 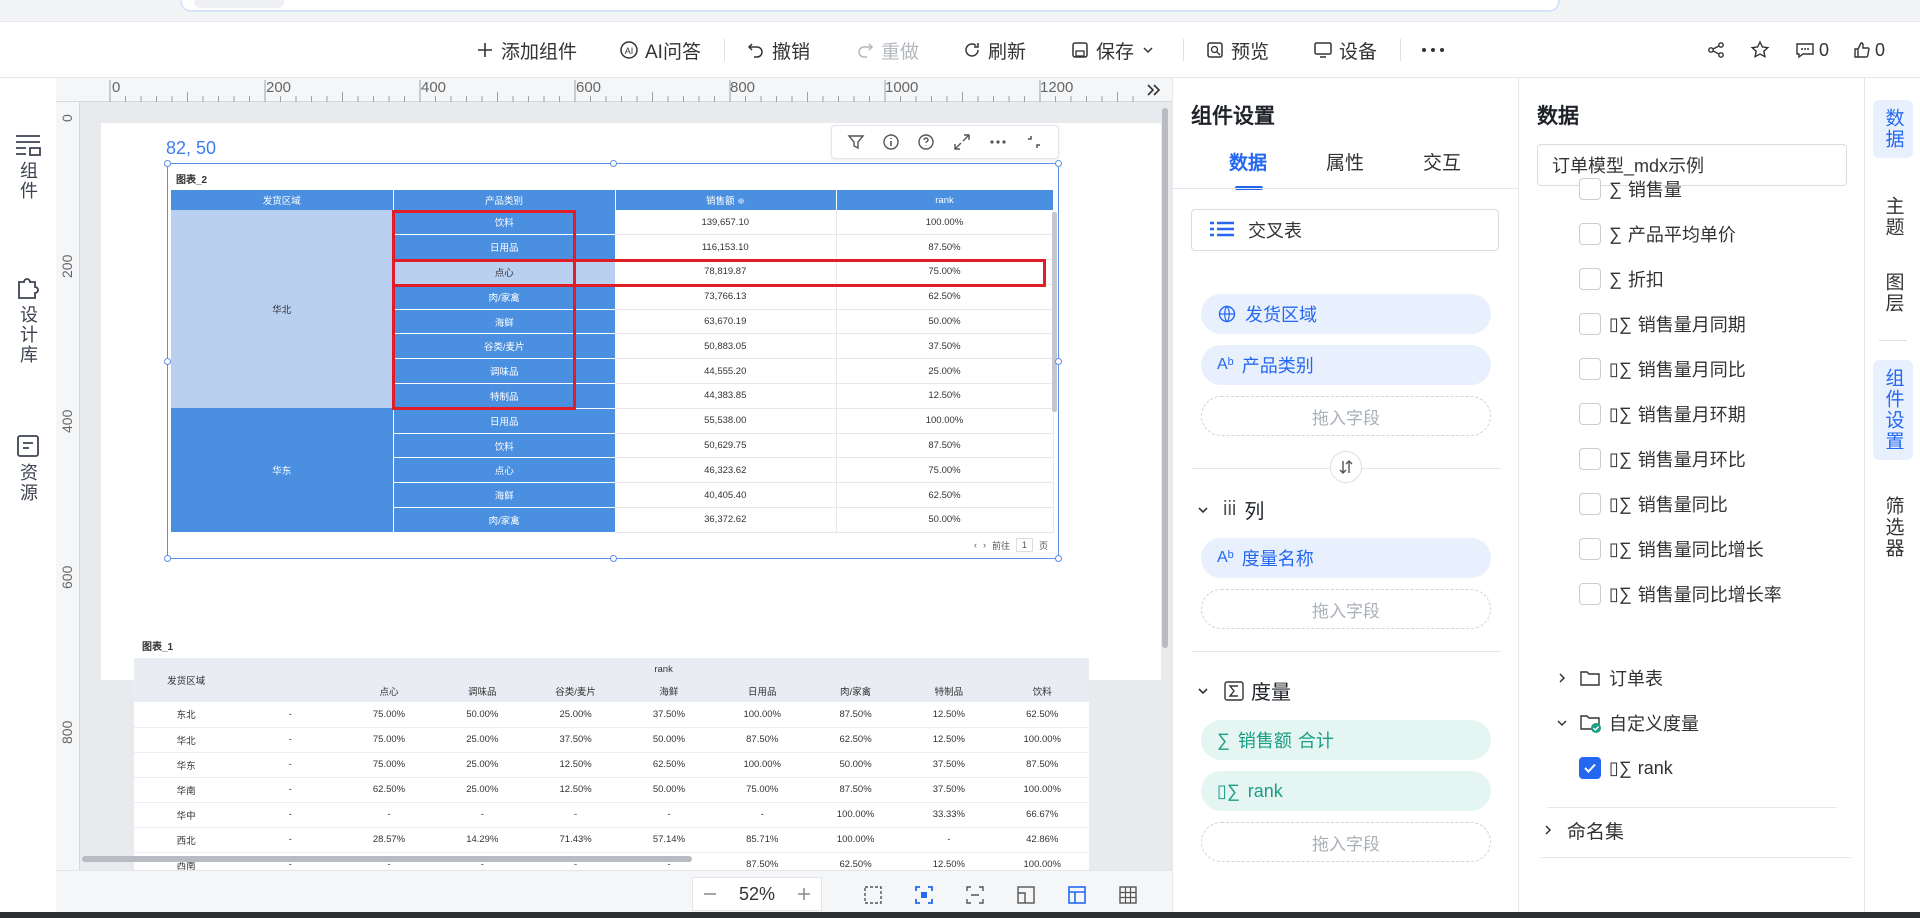 What do you see at coordinates (726, 322) in the screenshot?
I see `sales-cell: 63,670.19` at bounding box center [726, 322].